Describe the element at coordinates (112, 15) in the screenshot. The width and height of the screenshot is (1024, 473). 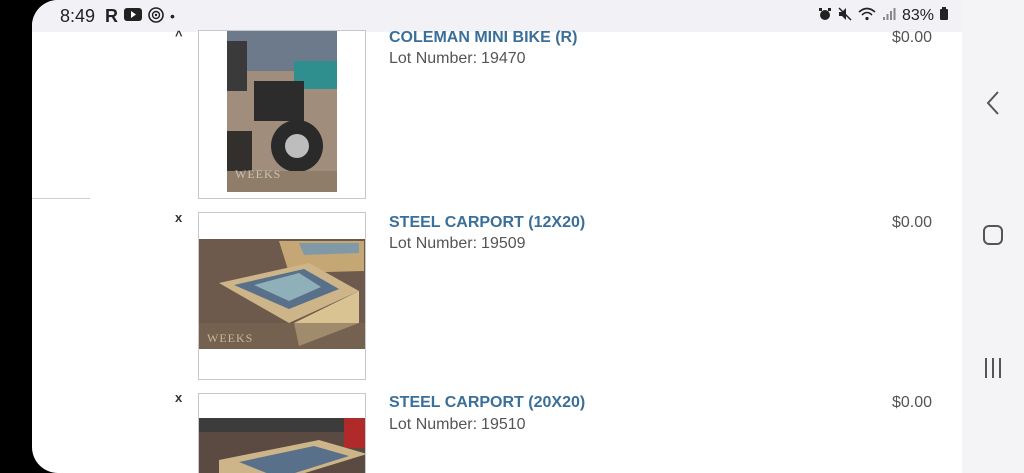
I see `r-app-icon: R` at that location.